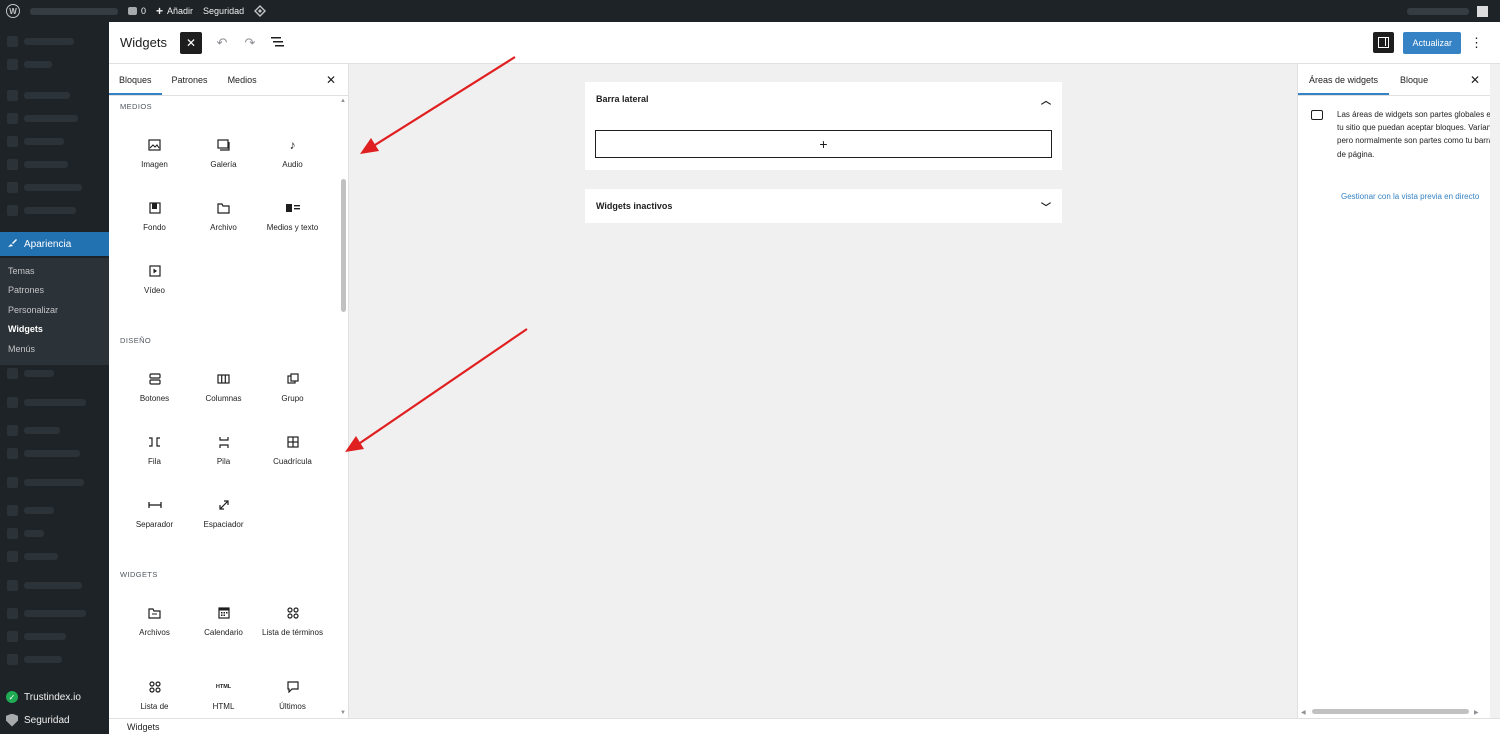 The width and height of the screenshot is (1500, 734). Describe the element at coordinates (74, 11) in the screenshot. I see `site-name-blurred` at that location.